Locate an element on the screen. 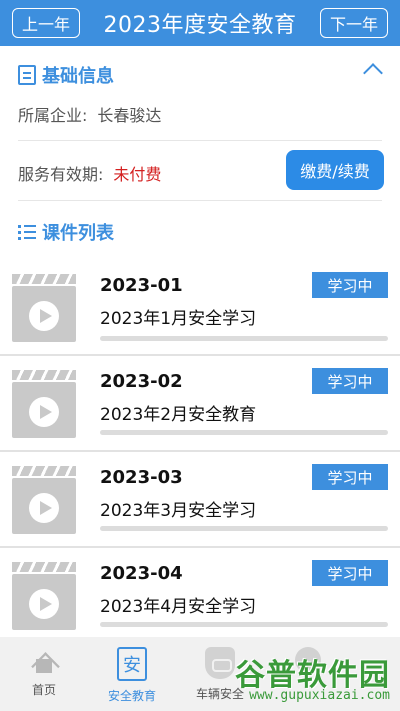 Image resolution: width=400 pixels, height=711 pixels. course-title: 2023年4月安全学习 is located at coordinates (178, 607).